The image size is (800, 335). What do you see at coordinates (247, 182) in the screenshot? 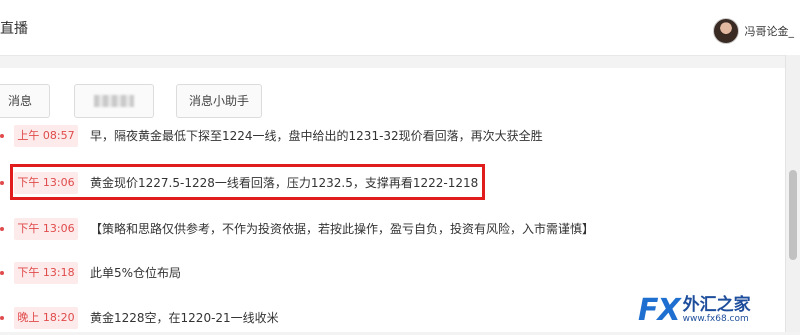
I see `highlight-box` at bounding box center [247, 182].